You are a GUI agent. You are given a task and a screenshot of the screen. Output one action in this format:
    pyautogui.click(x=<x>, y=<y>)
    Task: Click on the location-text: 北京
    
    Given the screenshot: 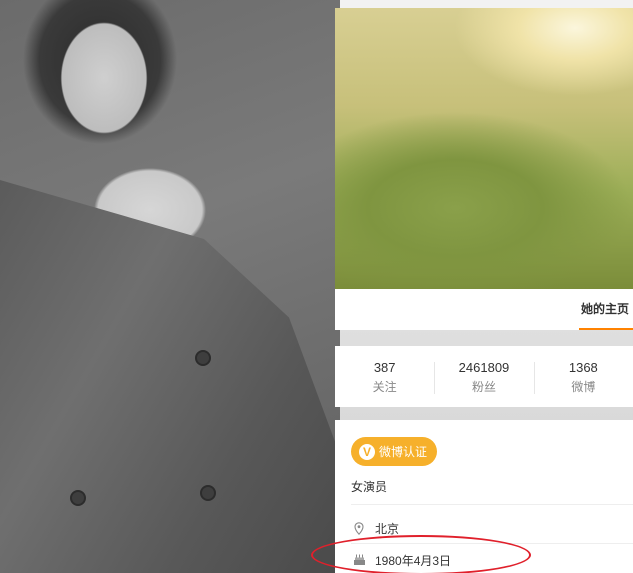 What is the action you would take?
    pyautogui.click(x=387, y=528)
    